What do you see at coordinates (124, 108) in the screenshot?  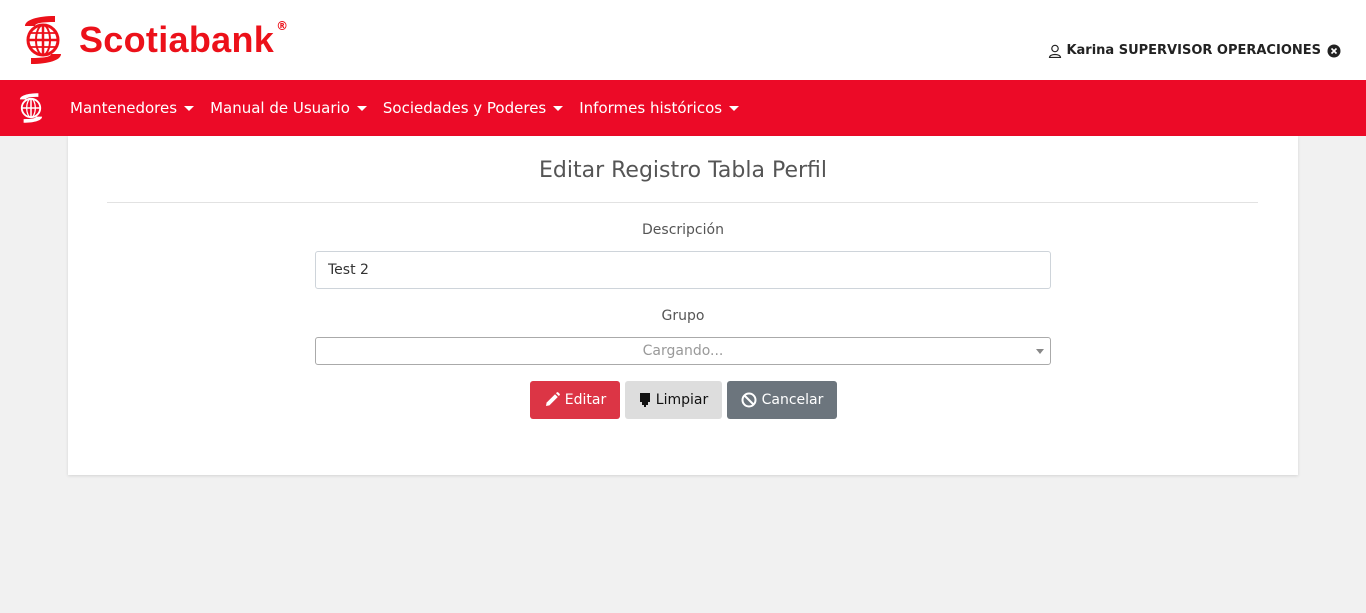 I see `nav-item-label: Mantenedores` at bounding box center [124, 108].